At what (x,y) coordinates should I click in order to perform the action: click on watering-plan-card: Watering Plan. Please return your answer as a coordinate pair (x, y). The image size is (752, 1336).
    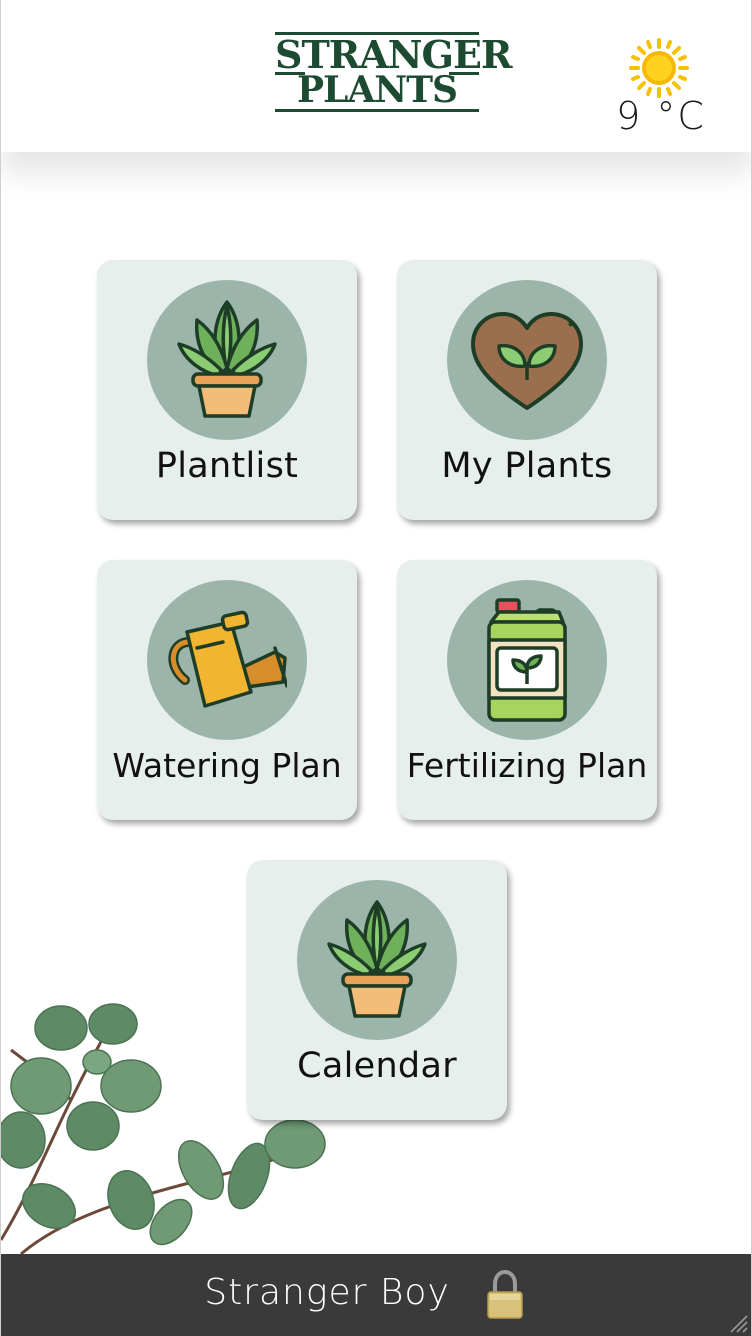
    Looking at the image, I should click on (227, 690).